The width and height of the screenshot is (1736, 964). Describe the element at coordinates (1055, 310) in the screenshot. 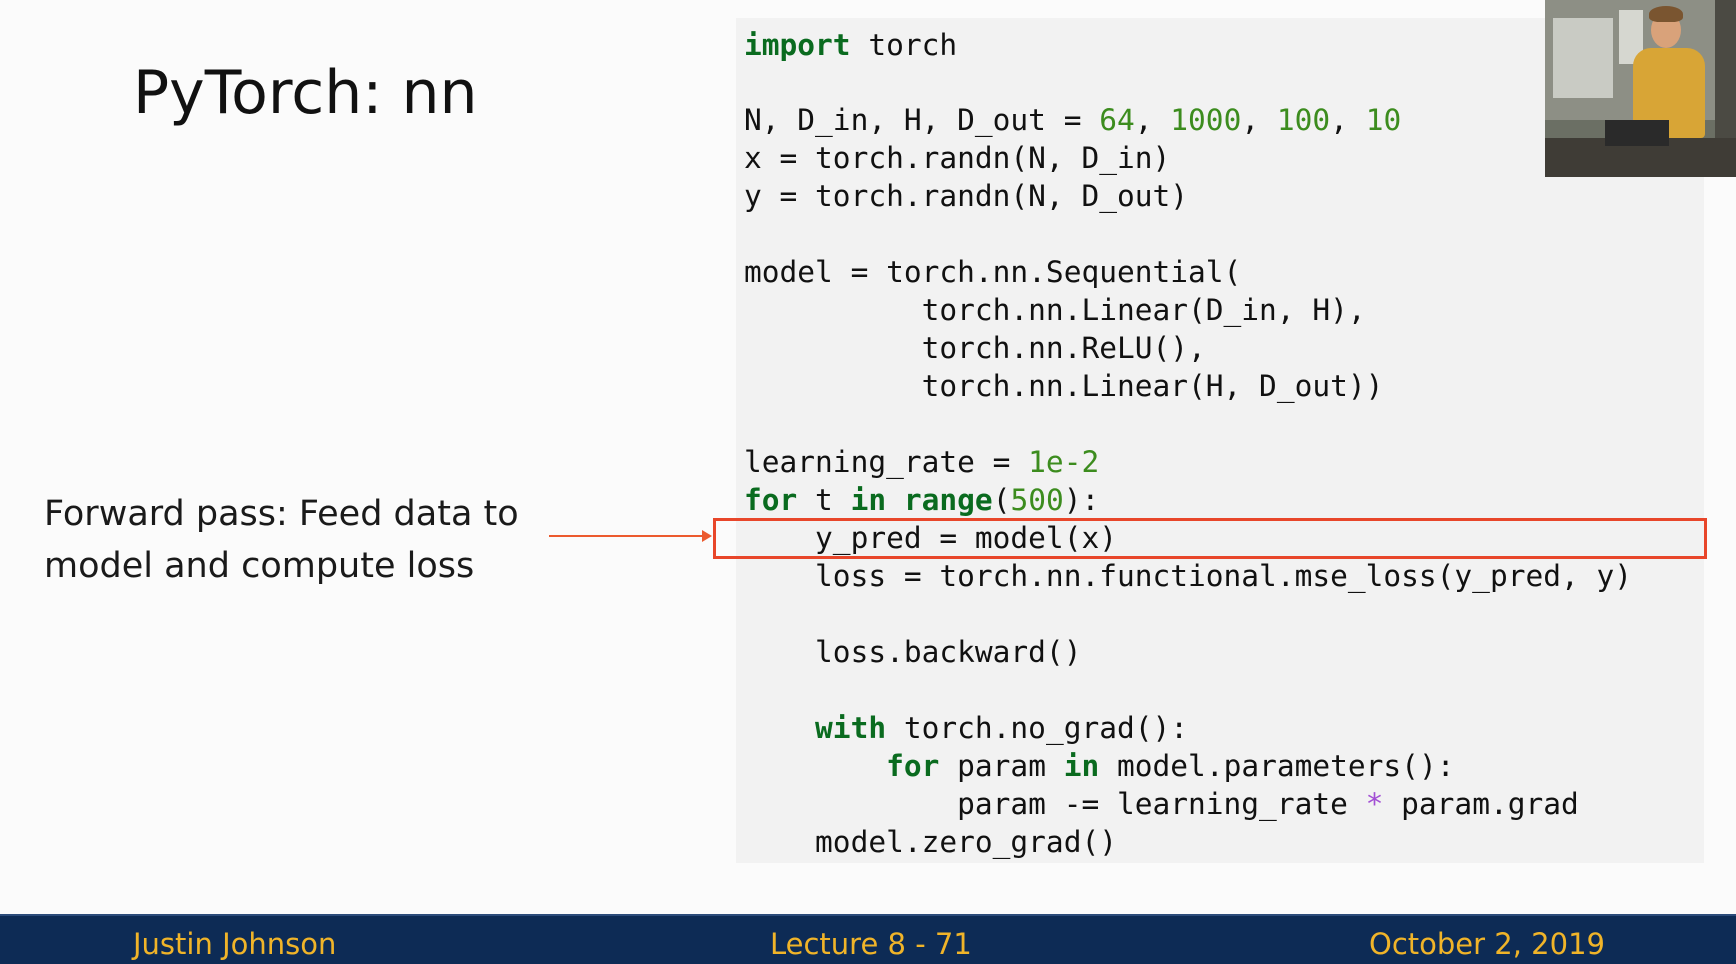

I see `code-line-linear-1: torch.nn.Linear(D_in, H),` at that location.